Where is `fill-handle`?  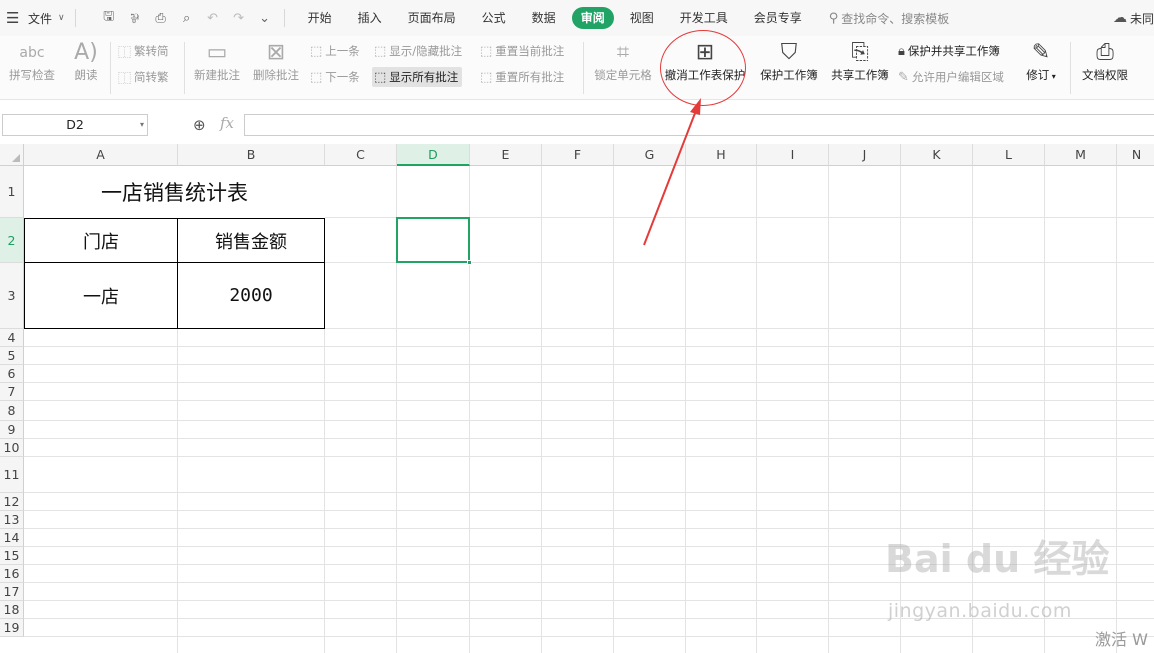
fill-handle is located at coordinates (469, 262).